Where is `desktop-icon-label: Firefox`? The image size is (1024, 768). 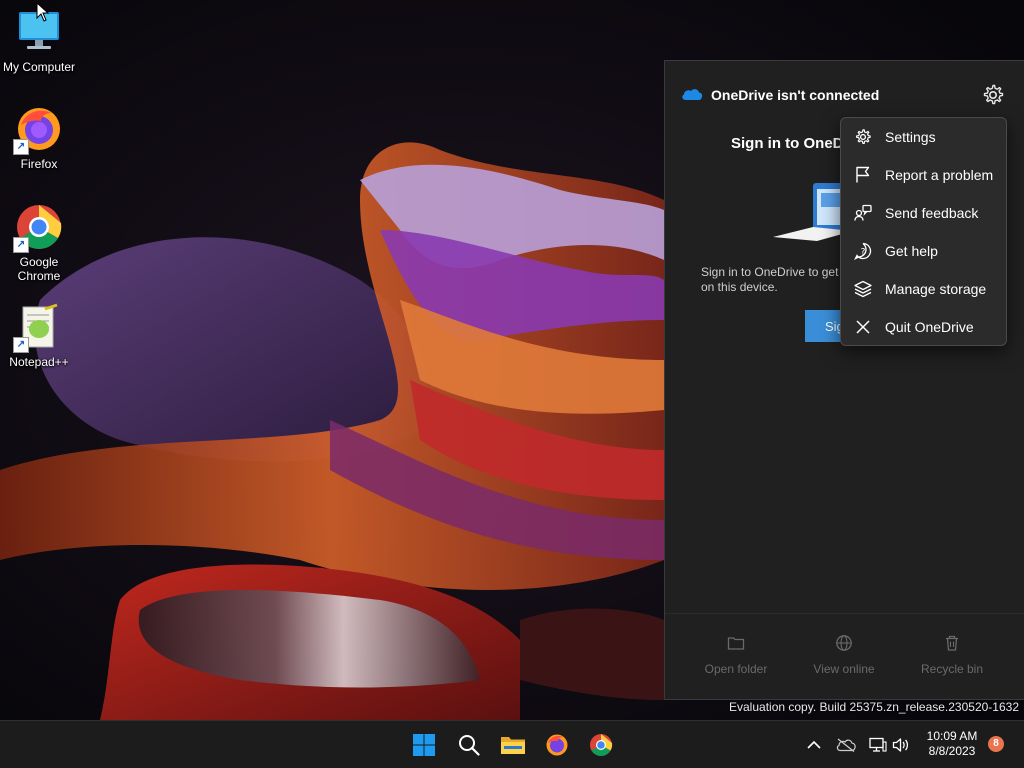 desktop-icon-label: Firefox is located at coordinates (39, 164).